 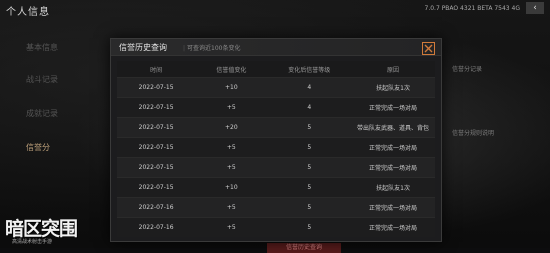 I want to click on table-header-row: 时间 信誉值变化 变化后信誉等级 原因, so click(x=276, y=69).